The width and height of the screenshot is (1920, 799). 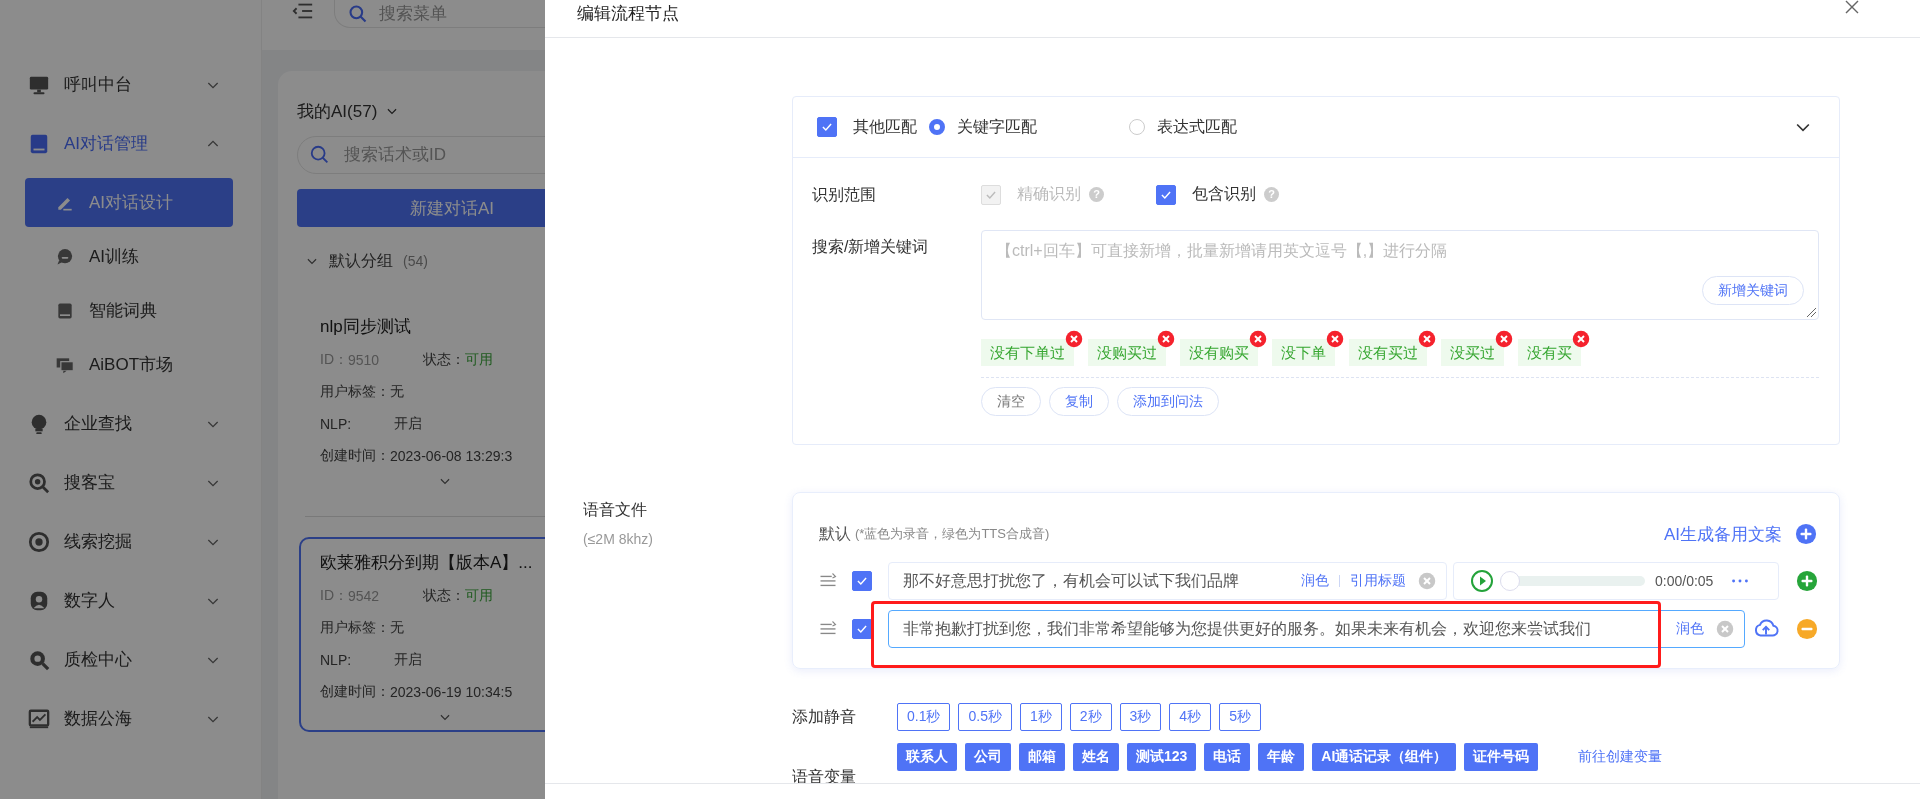 I want to click on silence-button: 0.5秒, so click(x=985, y=717).